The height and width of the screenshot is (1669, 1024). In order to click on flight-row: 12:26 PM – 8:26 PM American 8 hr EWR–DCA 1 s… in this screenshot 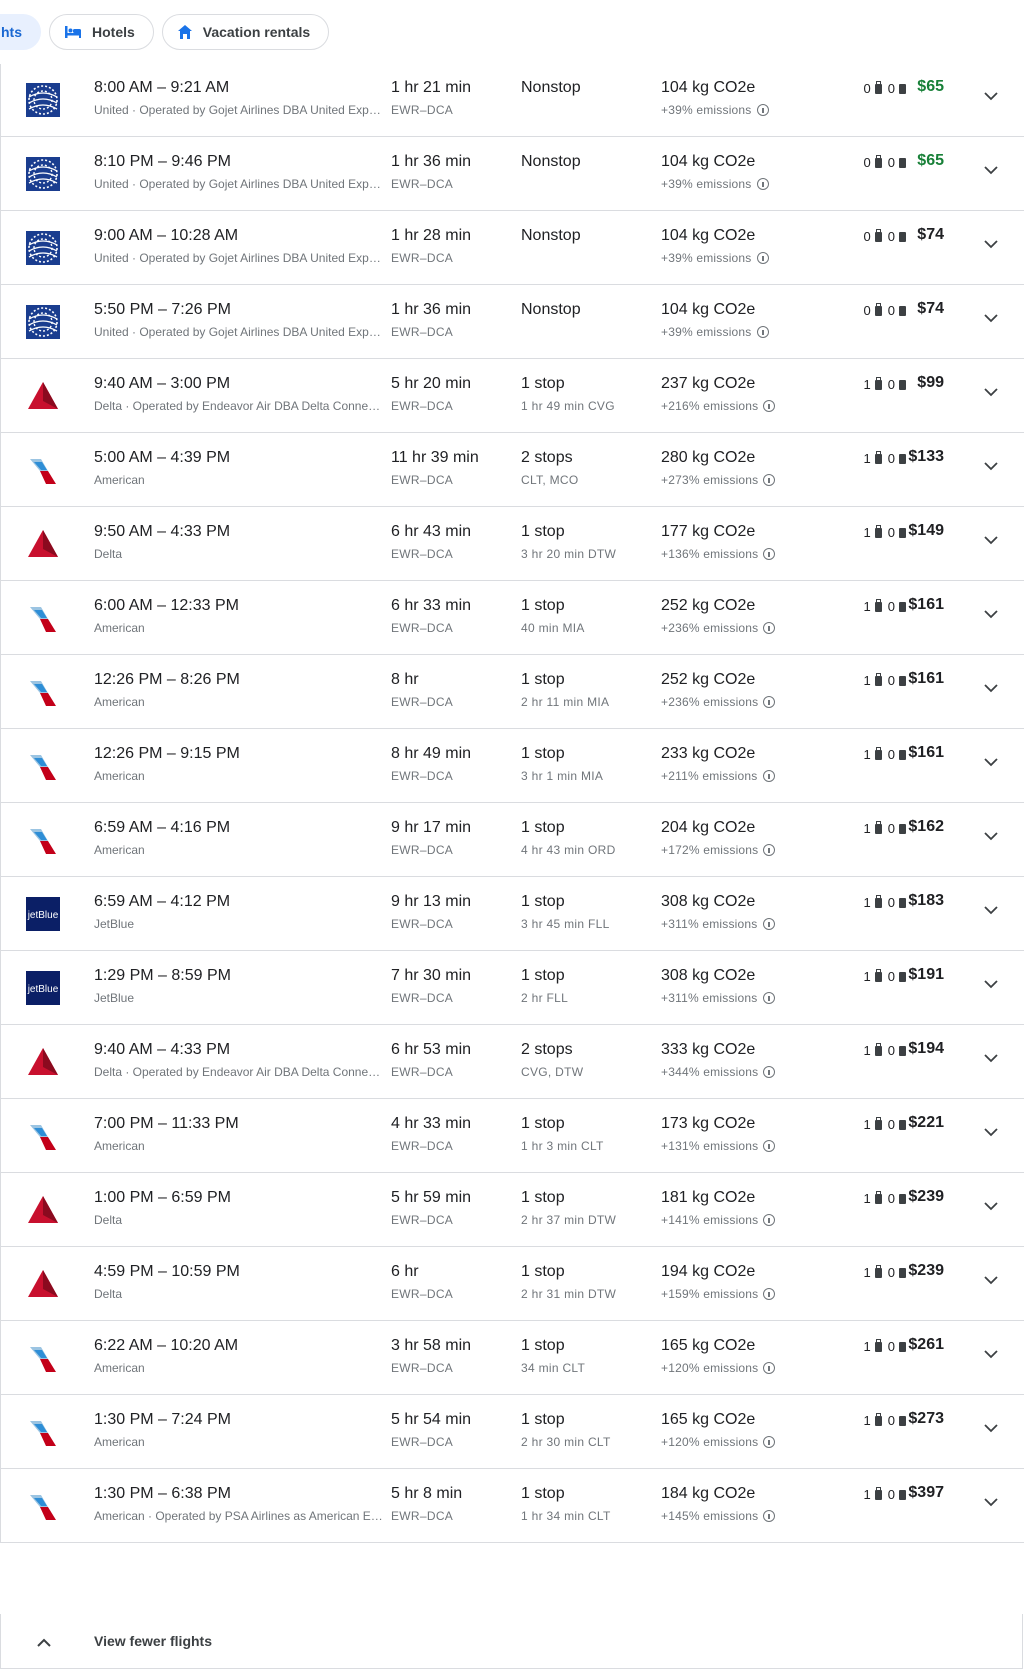, I will do `click(512, 692)`.